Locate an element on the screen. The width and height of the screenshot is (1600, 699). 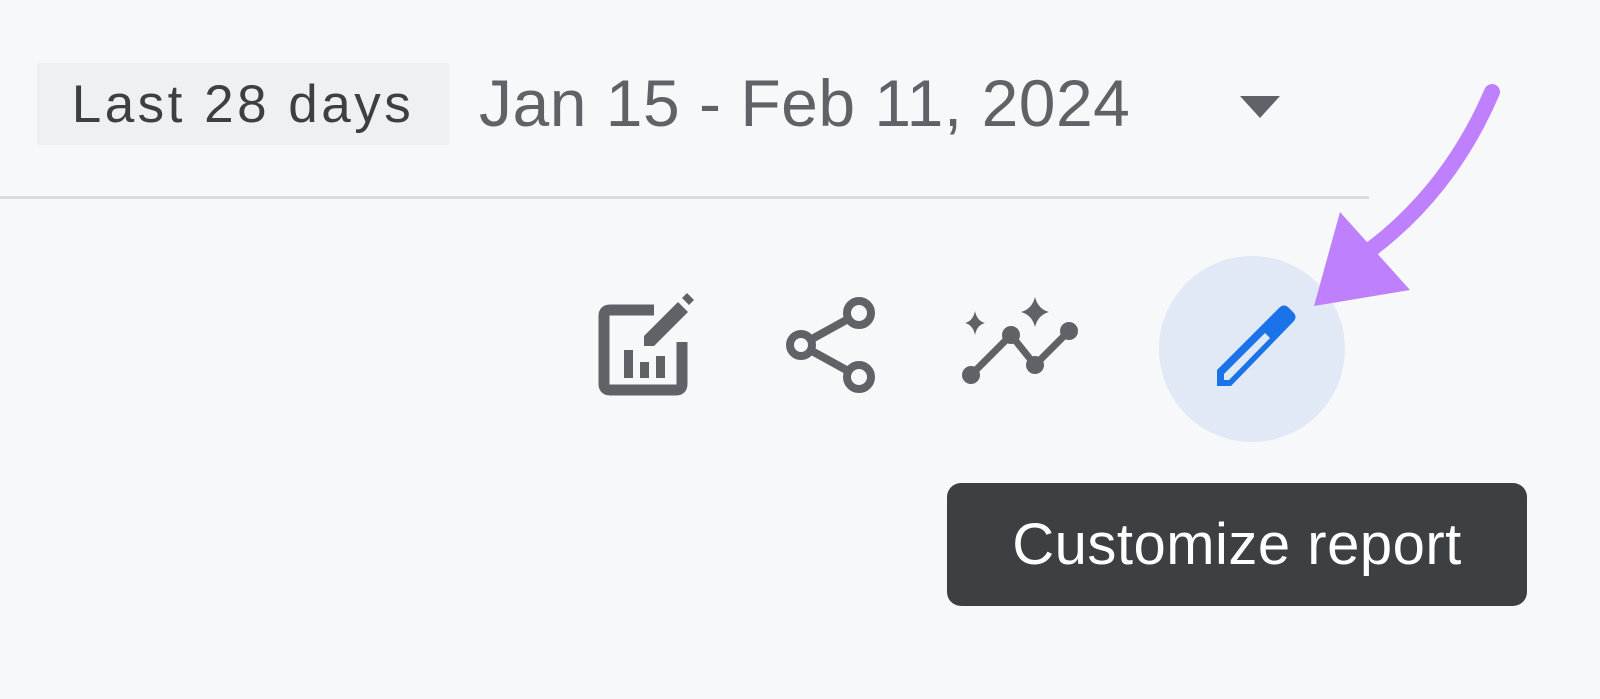
date-range-preset-chip: Last 28 days is located at coordinates (243, 104).